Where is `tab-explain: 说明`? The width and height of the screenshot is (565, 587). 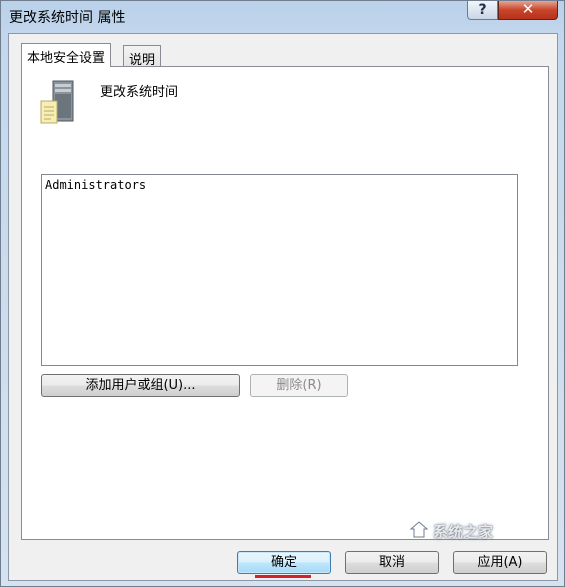 tab-explain: 说明 is located at coordinates (142, 56).